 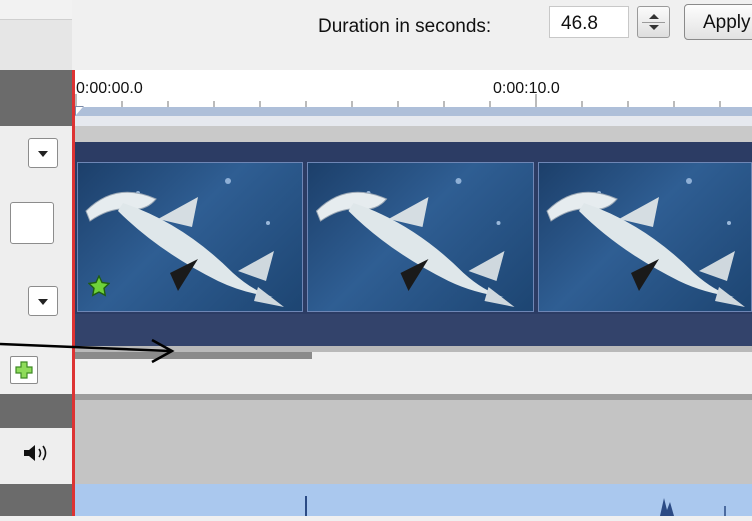 I want to click on ruler-ticks, so click(x=398, y=101).